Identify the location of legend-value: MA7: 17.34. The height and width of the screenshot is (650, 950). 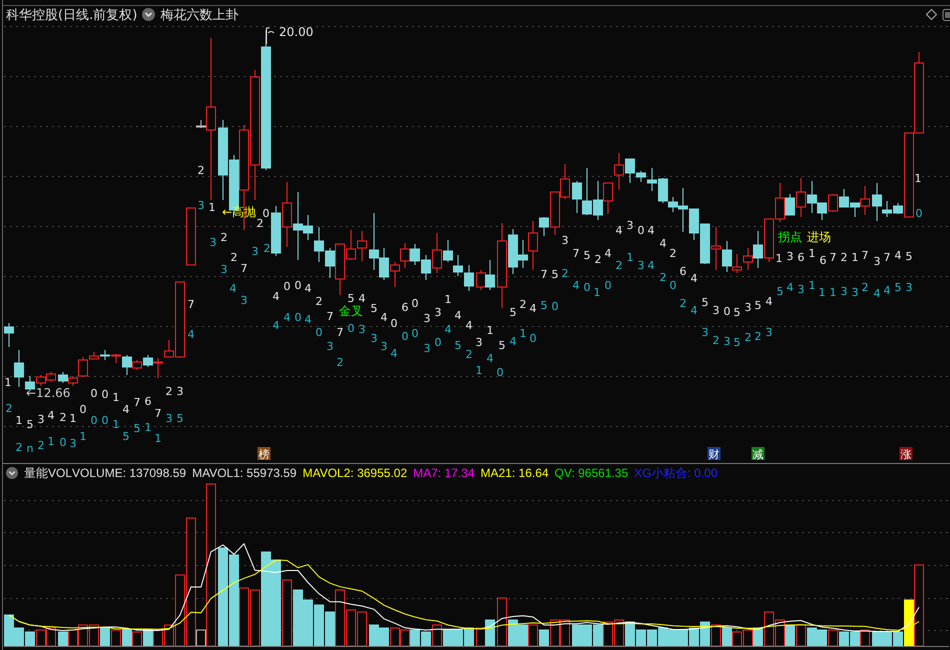
(443, 473).